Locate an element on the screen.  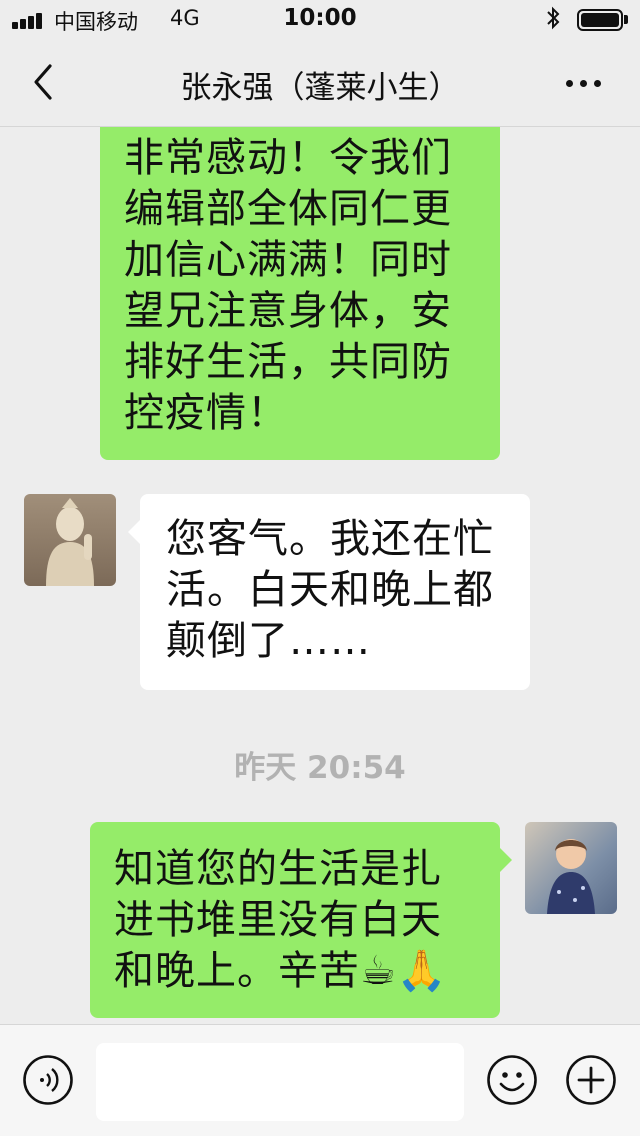
input-bar is located at coordinates (320, 1080).